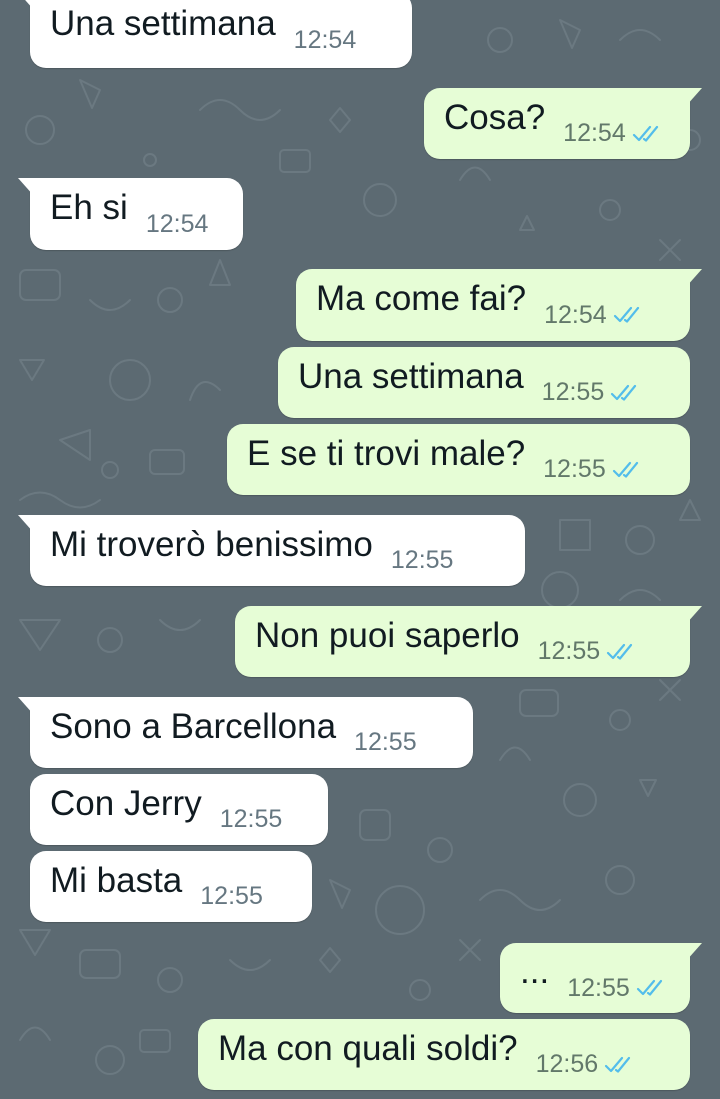  What do you see at coordinates (116, 880) in the screenshot?
I see `message-text: Mi basta` at bounding box center [116, 880].